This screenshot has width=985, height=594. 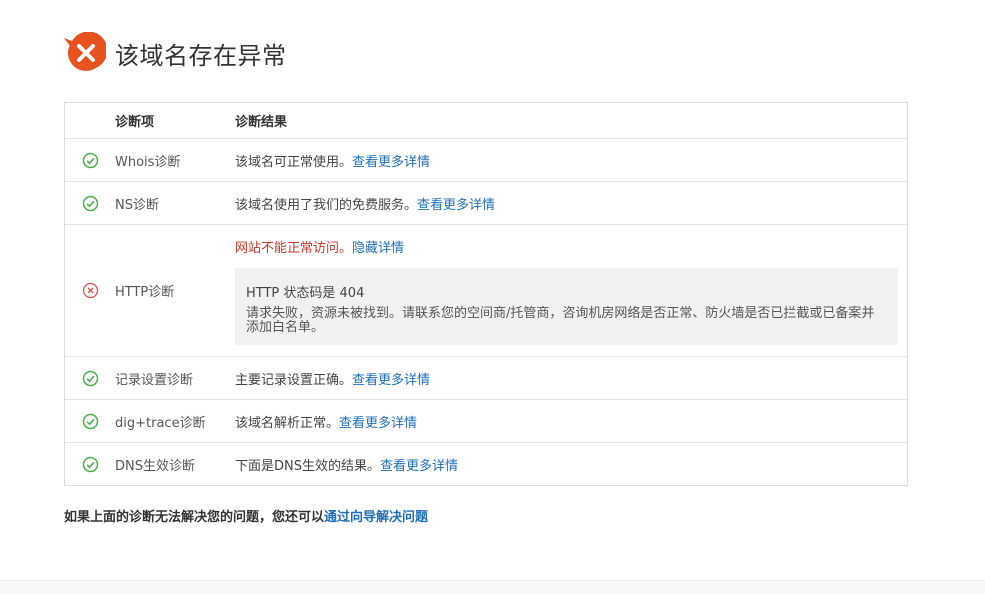 I want to click on page-header: 该域名存在异常, so click(x=174, y=53).